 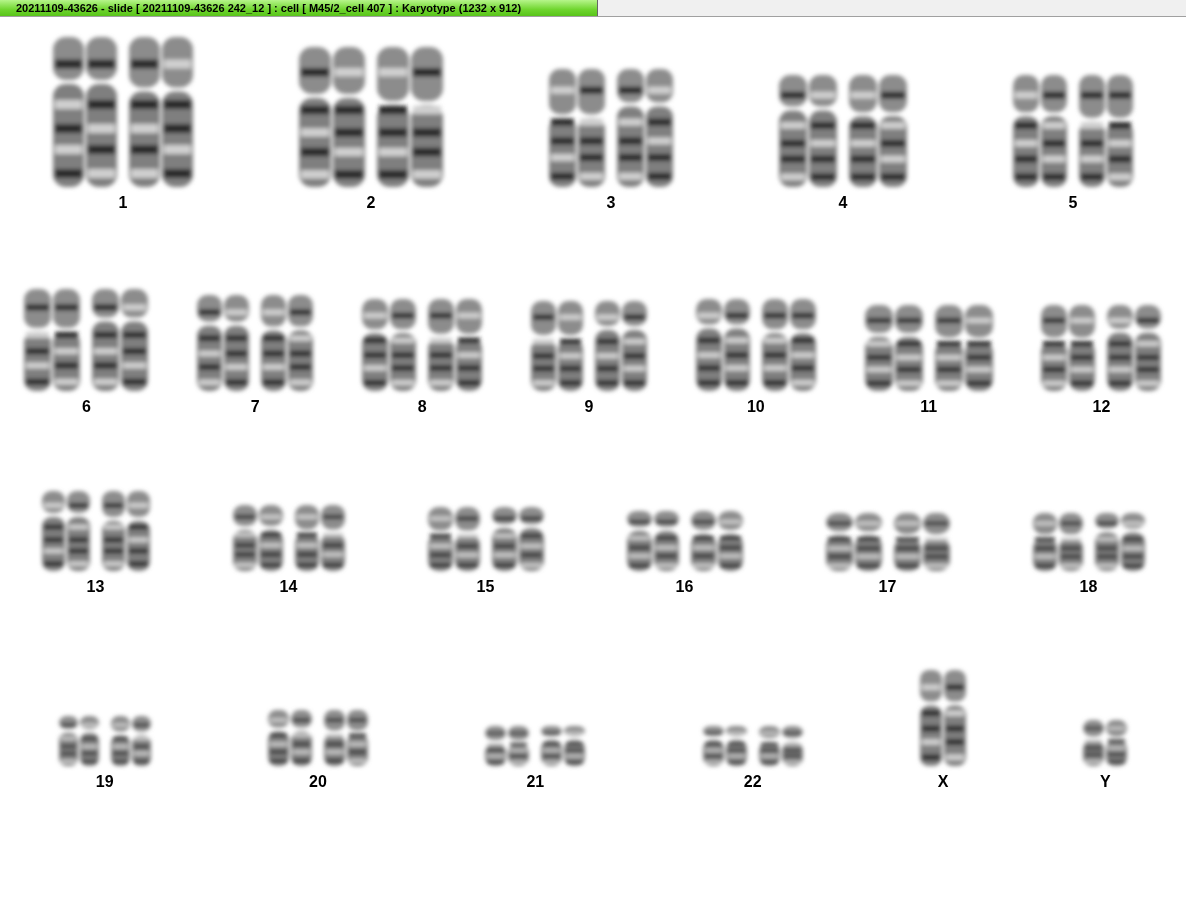 What do you see at coordinates (299, 8) in the screenshot?
I see `window-tab: 20211109-43626 - slide [ 20211109-43626 242_12 ] : cell [ M45/2_cell 407 ] : Karyotype (1232 x 912)` at bounding box center [299, 8].